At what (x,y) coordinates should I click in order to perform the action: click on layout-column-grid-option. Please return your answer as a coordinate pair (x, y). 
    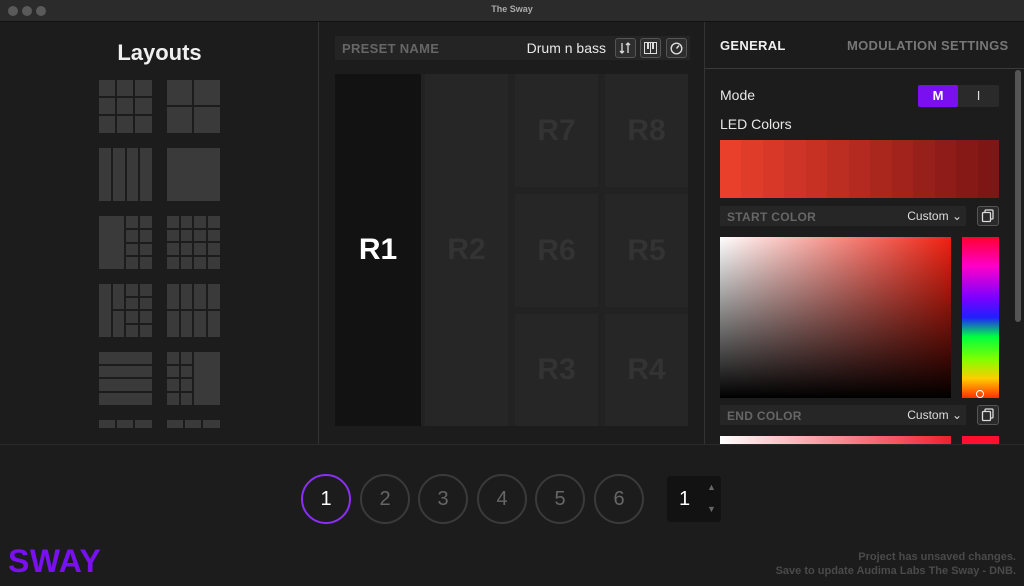
    Looking at the image, I should click on (125, 310).